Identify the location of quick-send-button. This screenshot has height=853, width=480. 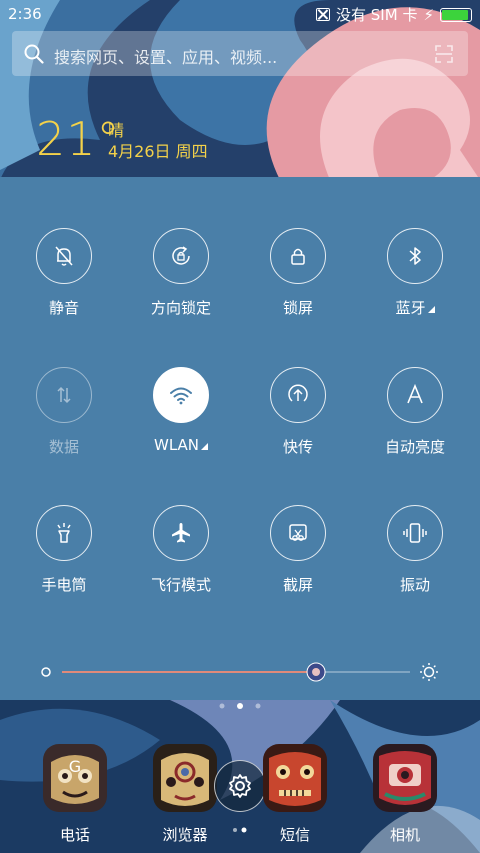
(298, 395).